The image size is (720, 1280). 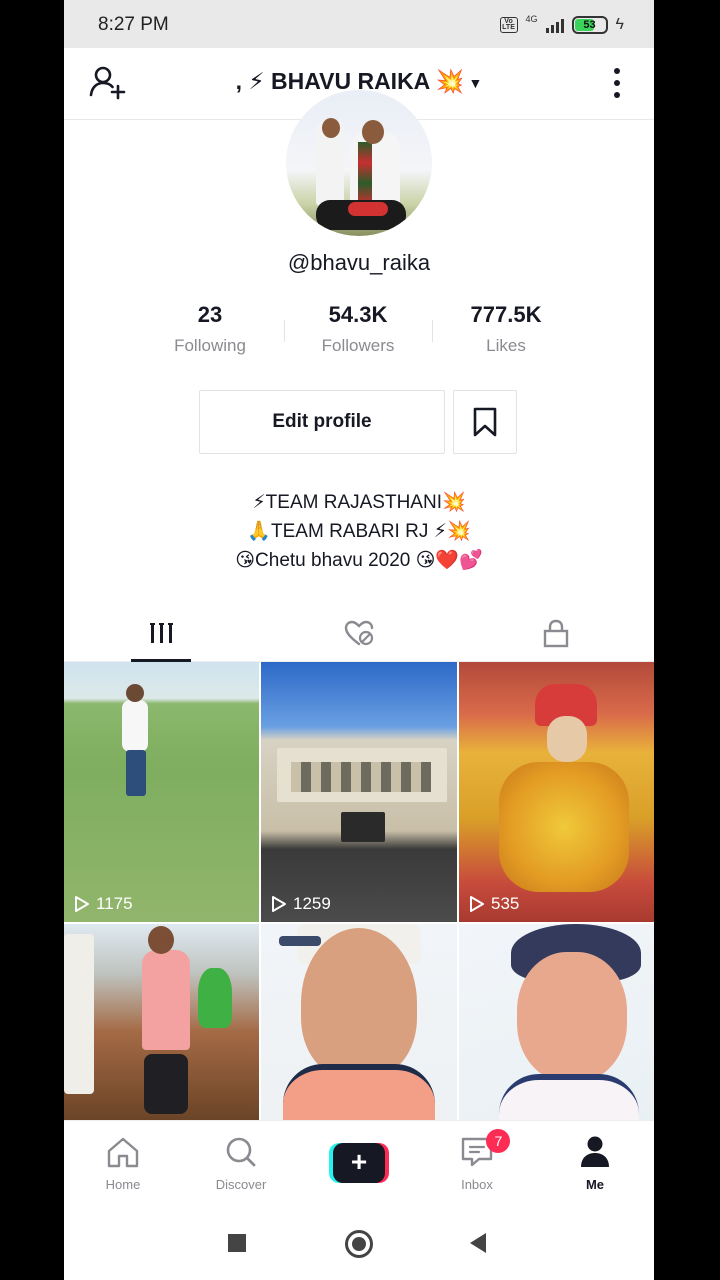 I want to click on search-icon, so click(x=241, y=1152).